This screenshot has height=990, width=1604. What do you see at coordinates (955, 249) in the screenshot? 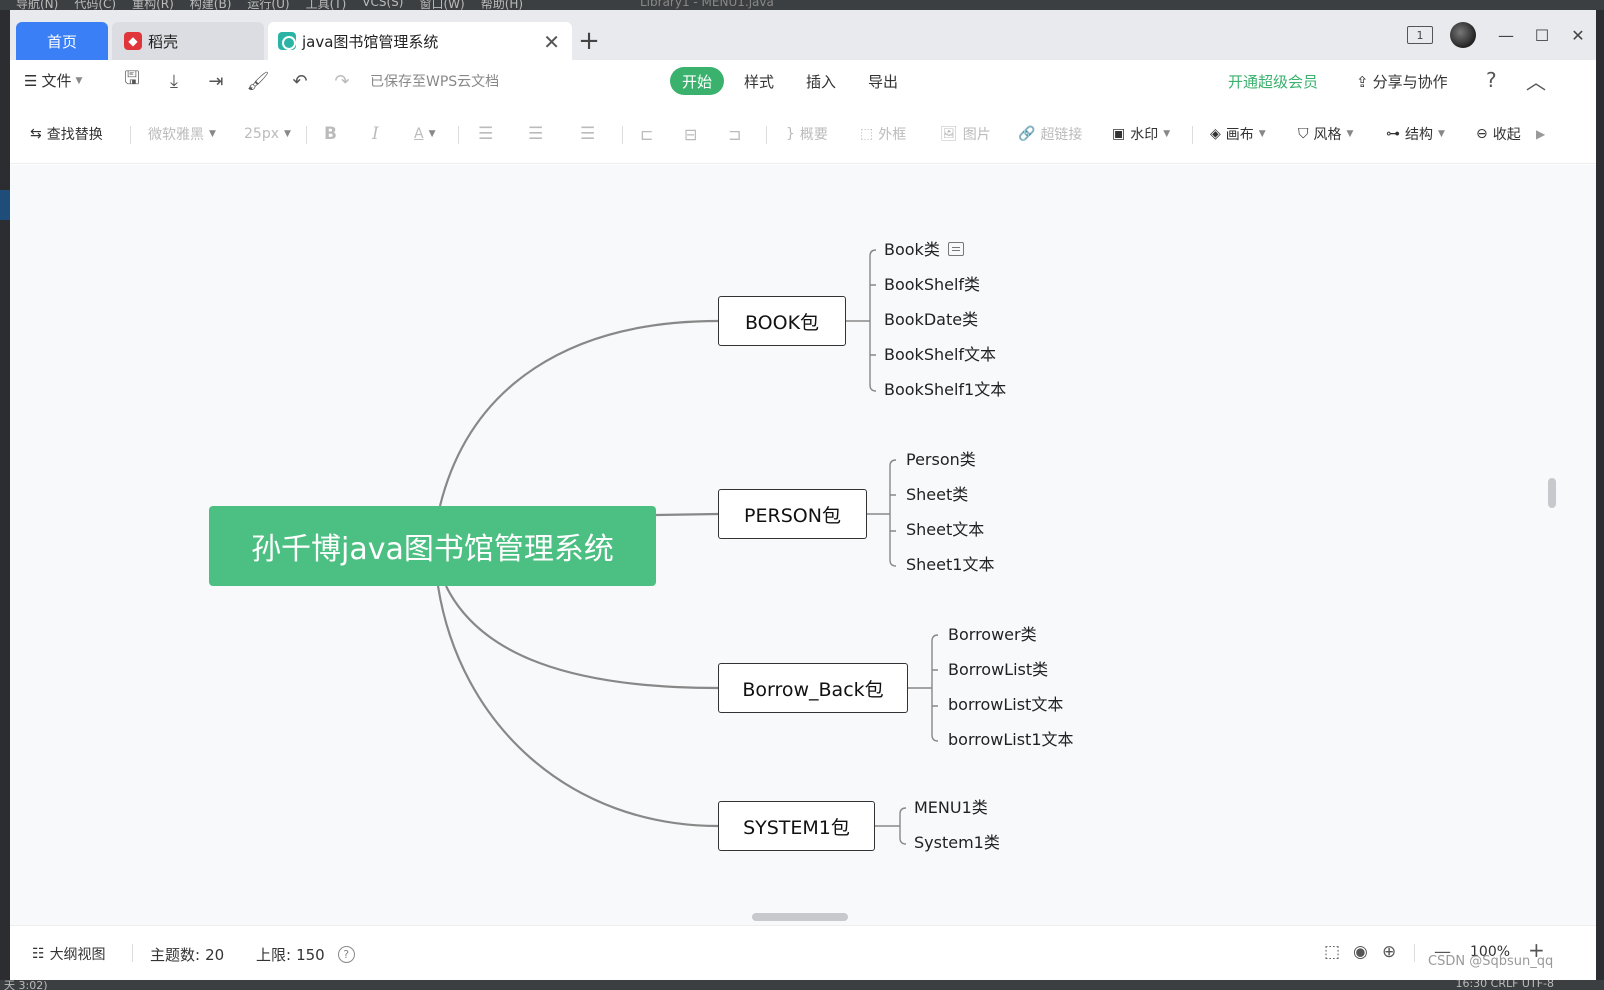
I see `note-icon` at bounding box center [955, 249].